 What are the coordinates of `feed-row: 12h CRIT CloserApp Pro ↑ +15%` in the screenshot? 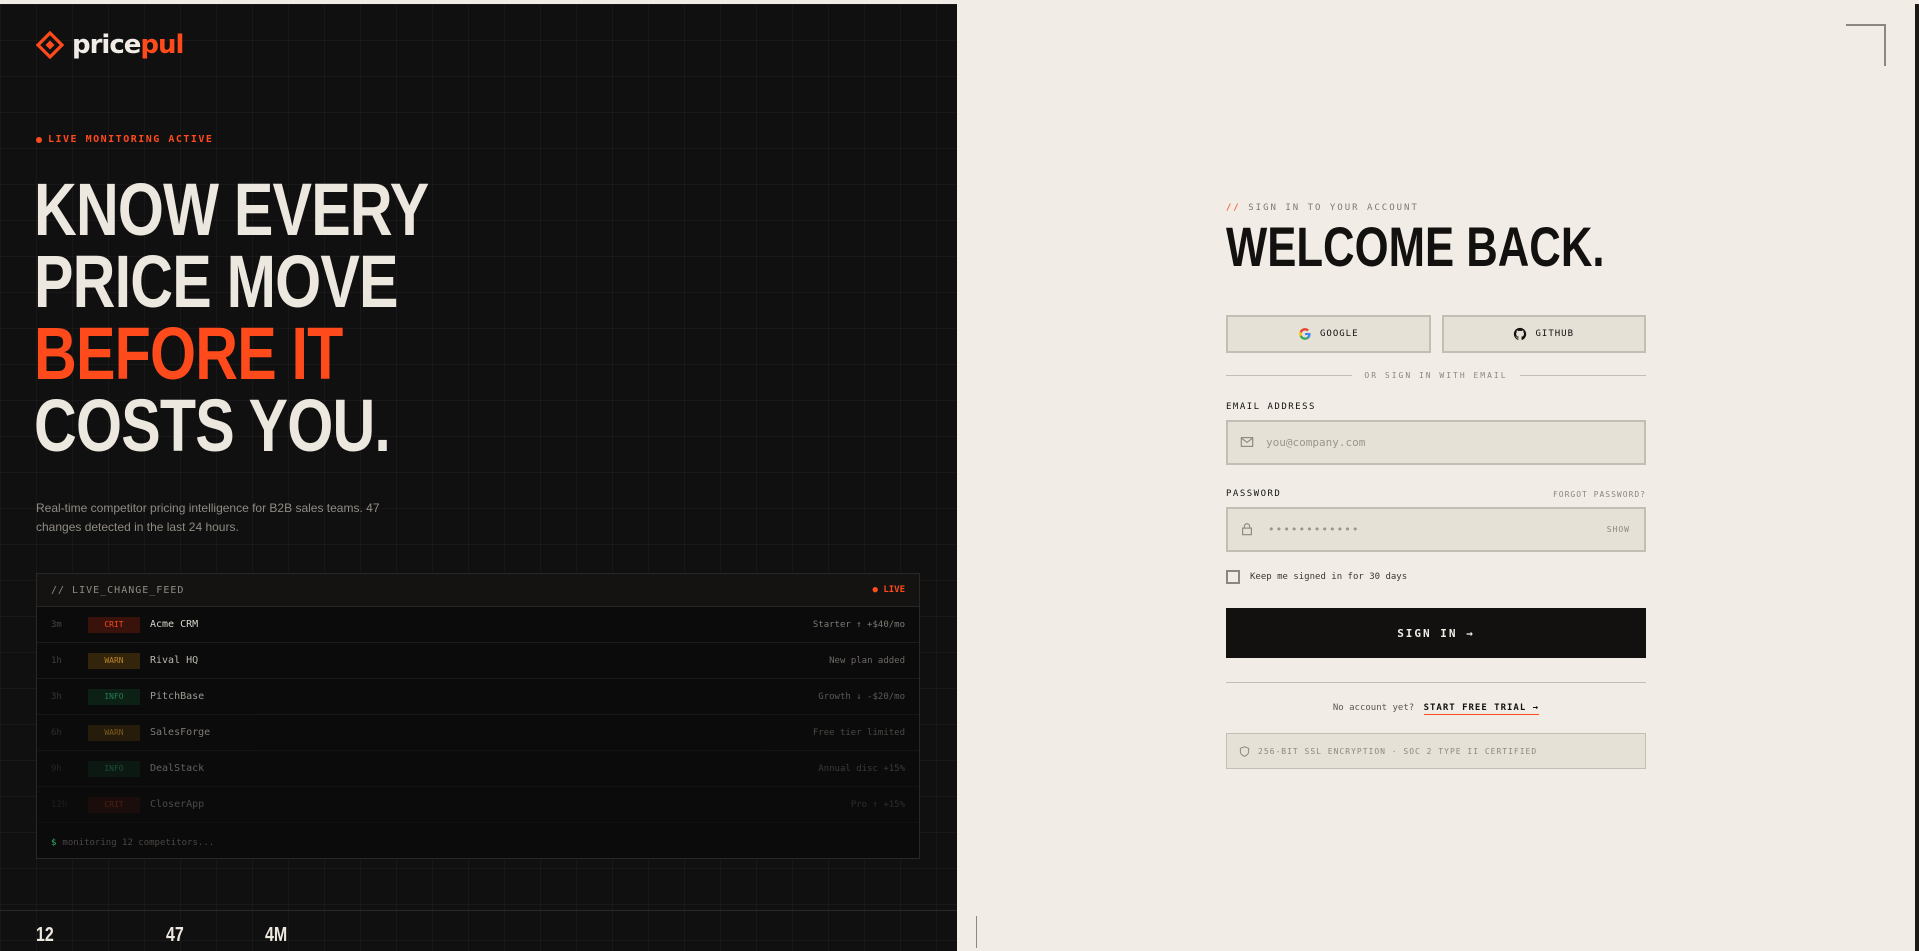 It's located at (478, 805).